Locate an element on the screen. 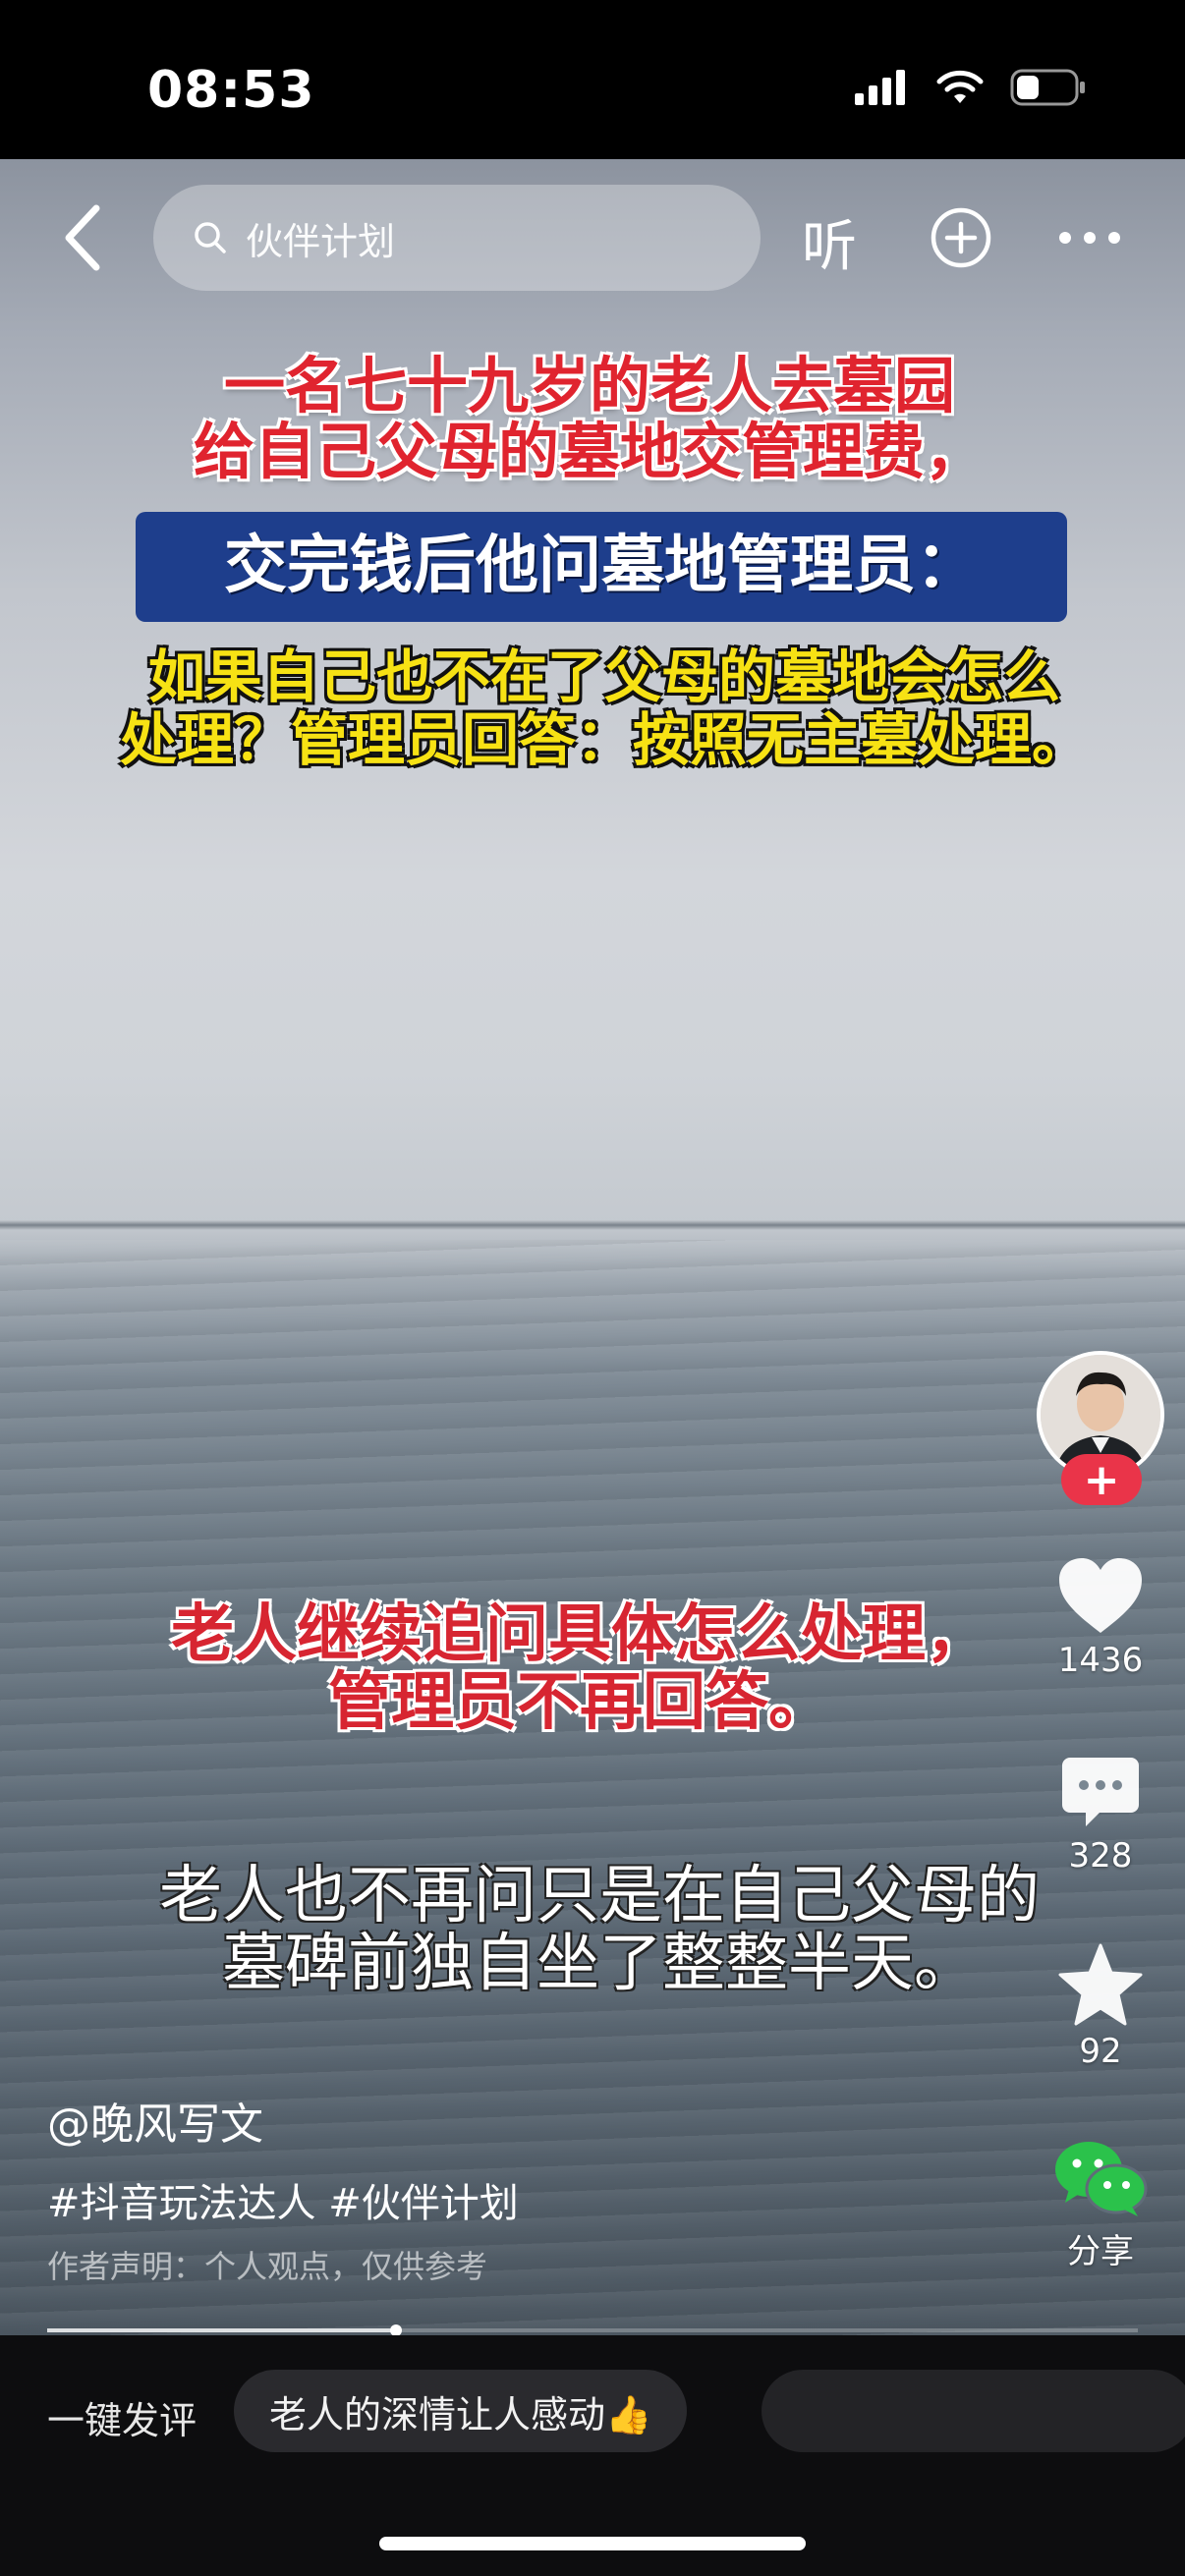 Image resolution: width=1185 pixels, height=2576 pixels. caption-followup-line2: 管理员不再回答。 is located at coordinates (579, 1703).